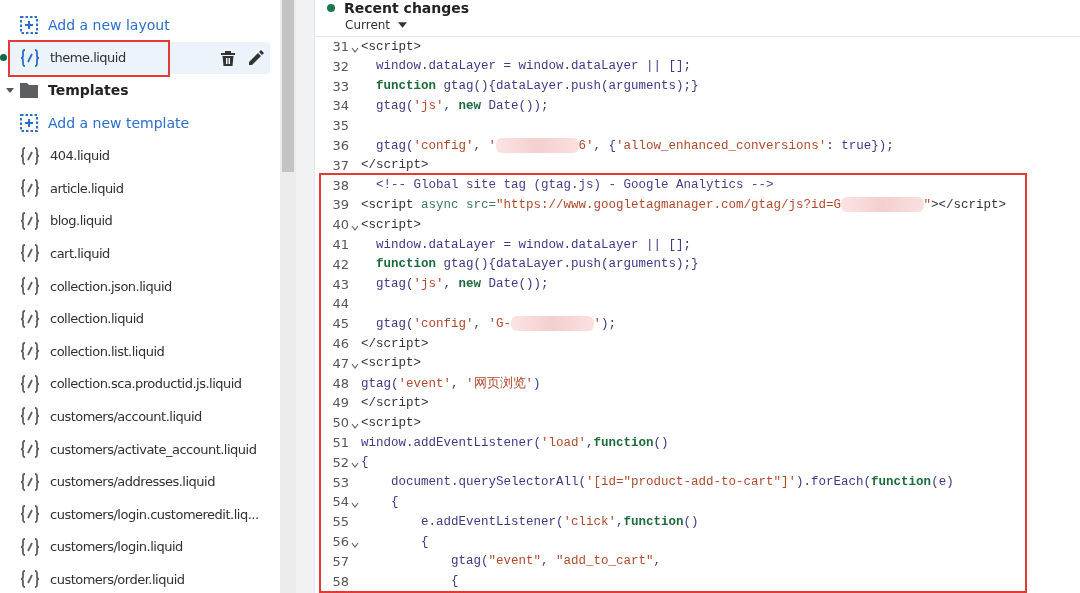 Image resolution: width=1080 pixels, height=593 pixels. I want to click on line-number: 48, so click(340, 383).